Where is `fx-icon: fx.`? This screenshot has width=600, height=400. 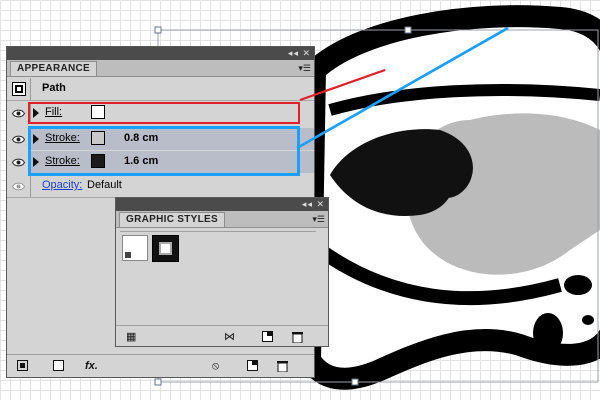 fx-icon: fx. is located at coordinates (91, 366).